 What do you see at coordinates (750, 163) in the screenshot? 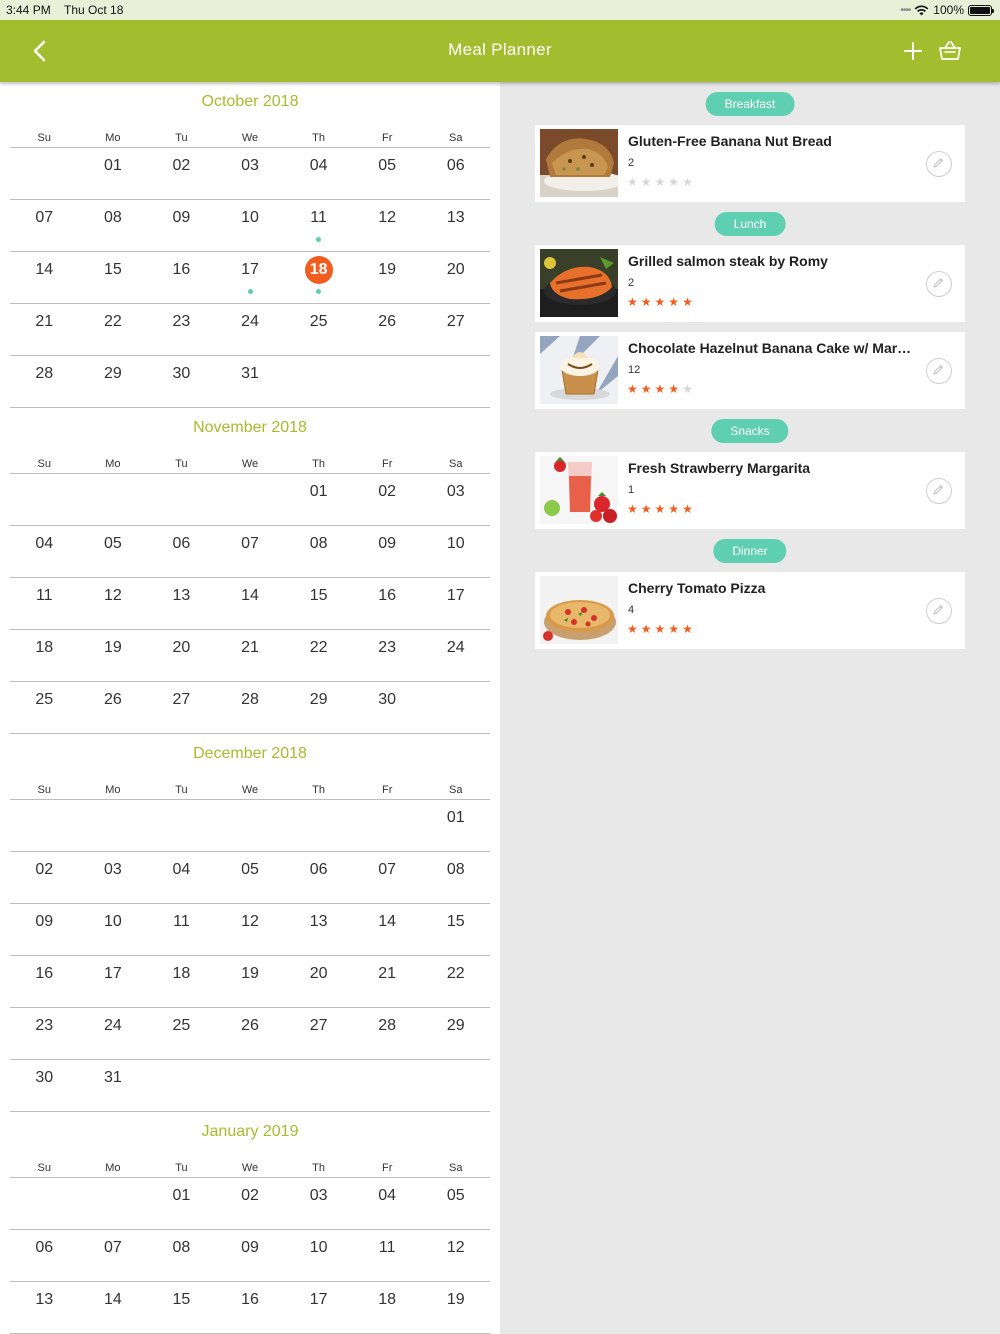
I see `meal-card: Gluten-Free Banana Nut Bread 2 ★★★★★` at bounding box center [750, 163].